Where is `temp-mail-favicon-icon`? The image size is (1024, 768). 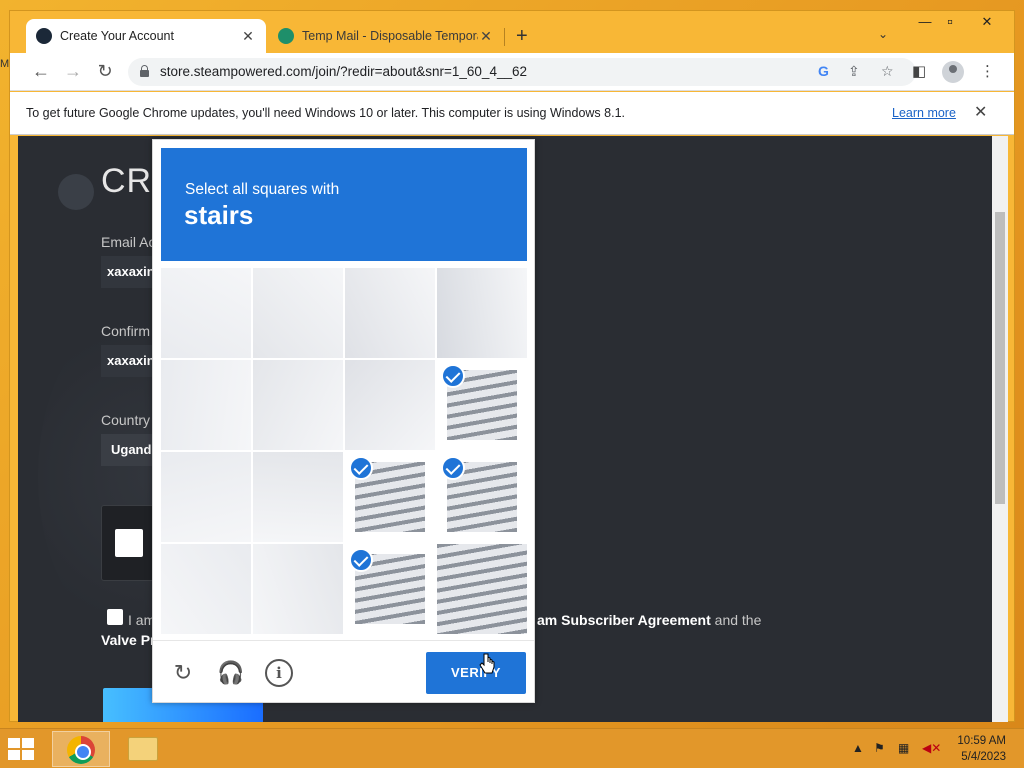 temp-mail-favicon-icon is located at coordinates (286, 36).